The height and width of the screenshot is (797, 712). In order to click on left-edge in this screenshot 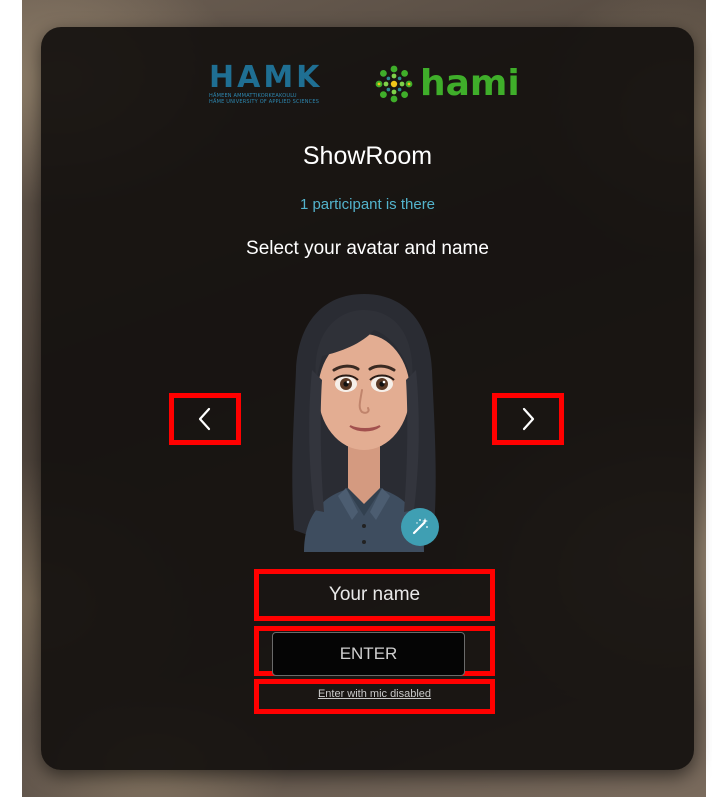, I will do `click(11, 398)`.